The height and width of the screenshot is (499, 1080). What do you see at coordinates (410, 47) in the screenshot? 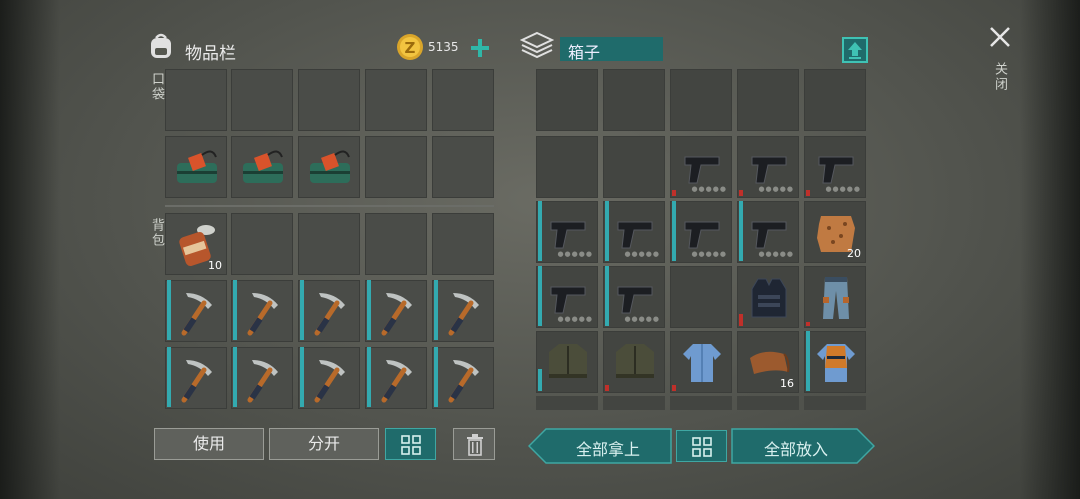
I see `coin-icon: Z` at bounding box center [410, 47].